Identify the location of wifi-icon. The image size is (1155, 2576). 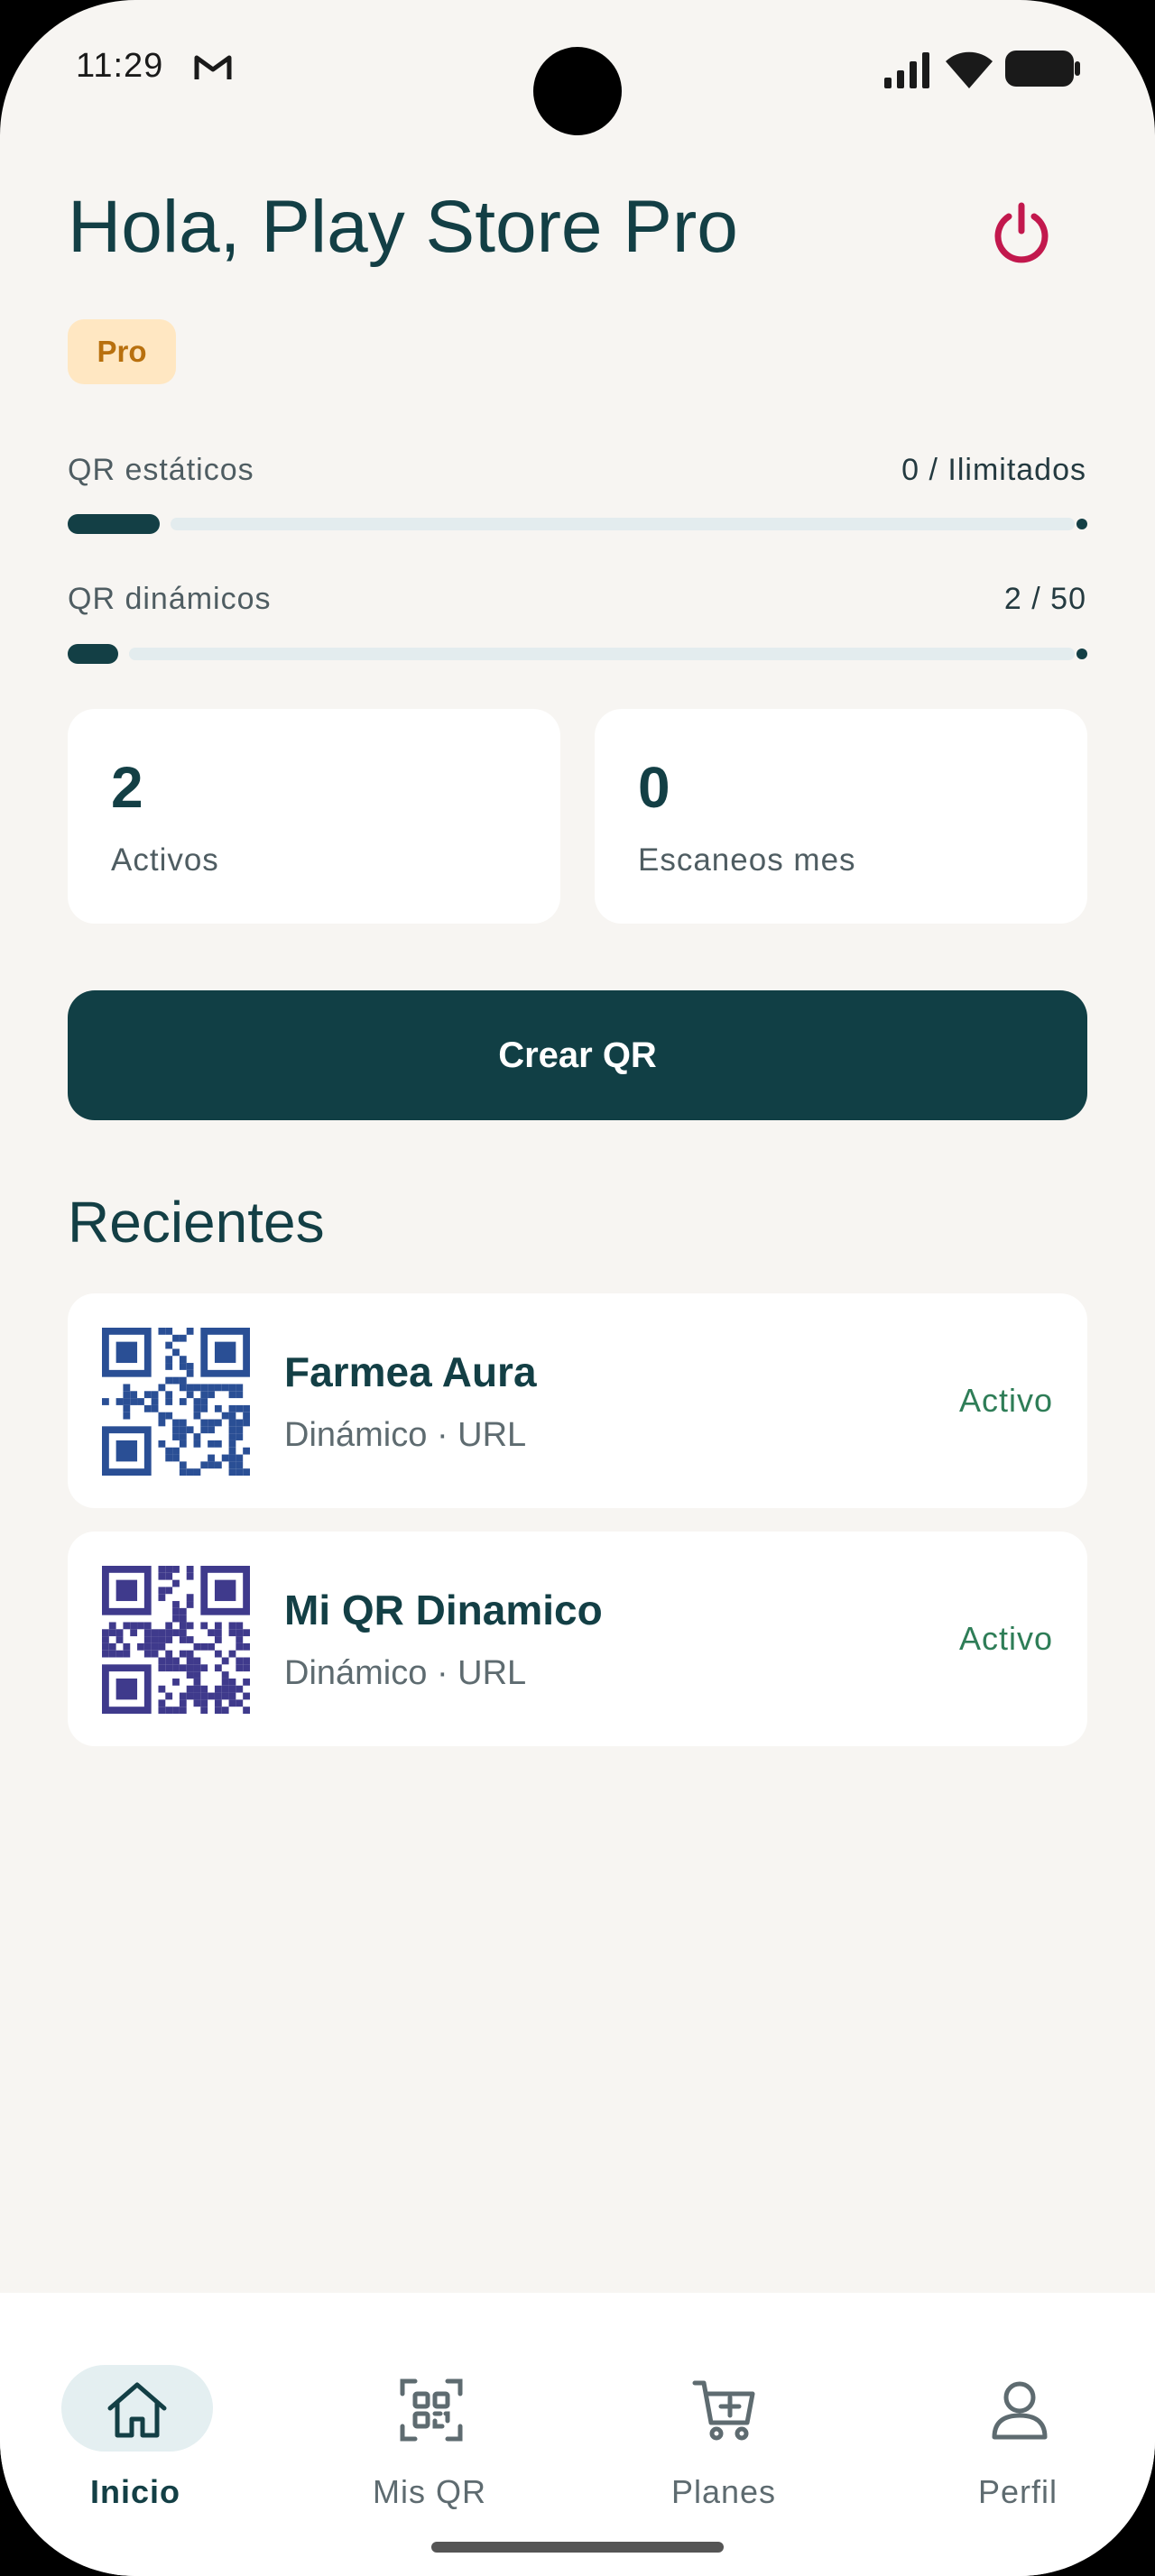
(970, 69).